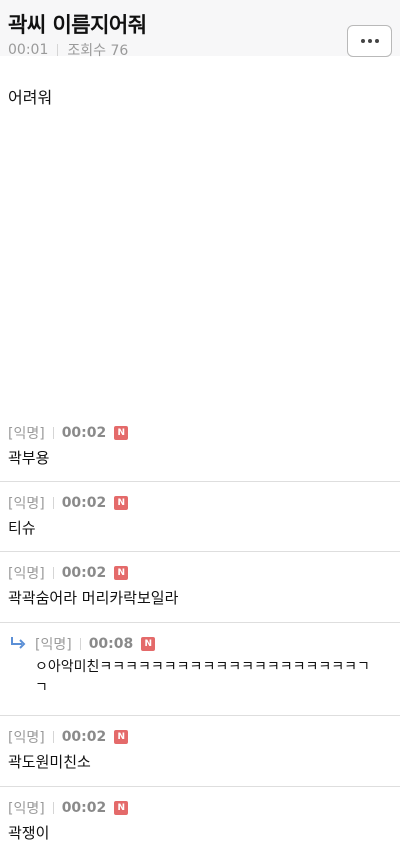  I want to click on more-options-button, so click(369, 41).